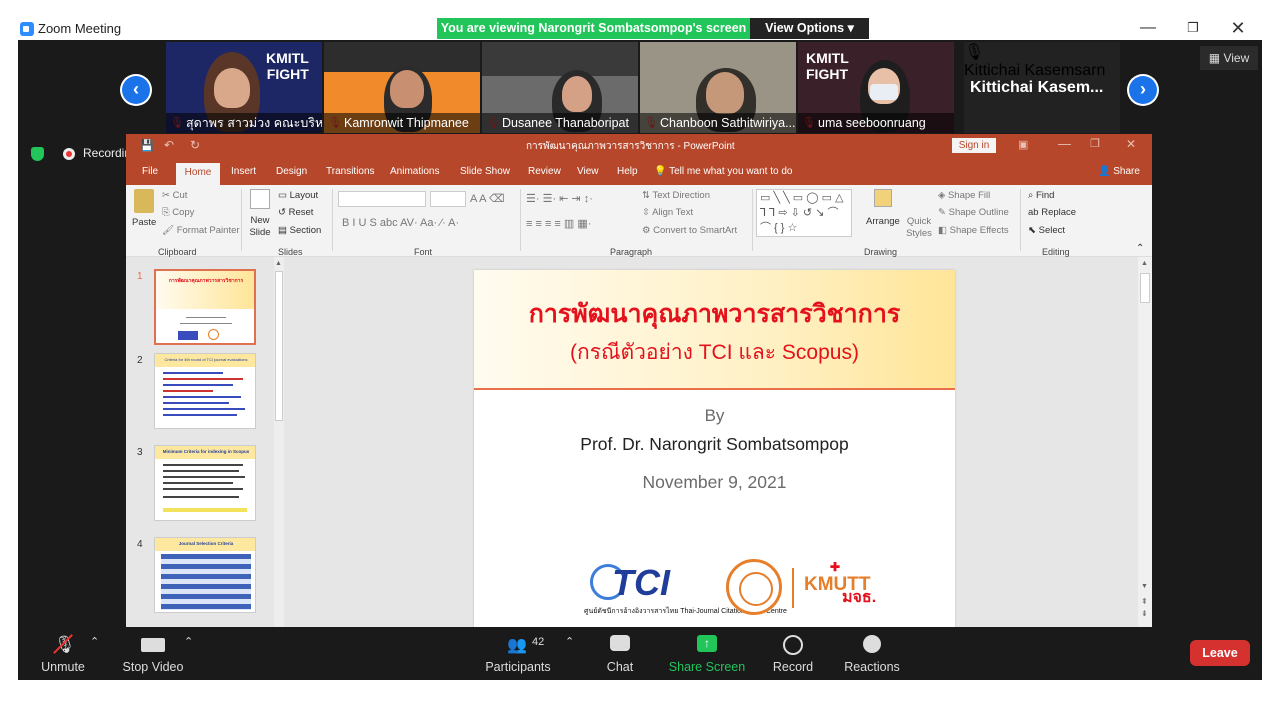 Image resolution: width=1280 pixels, height=720 pixels. Describe the element at coordinates (627, 171) in the screenshot. I see `tab-help: Help` at that location.